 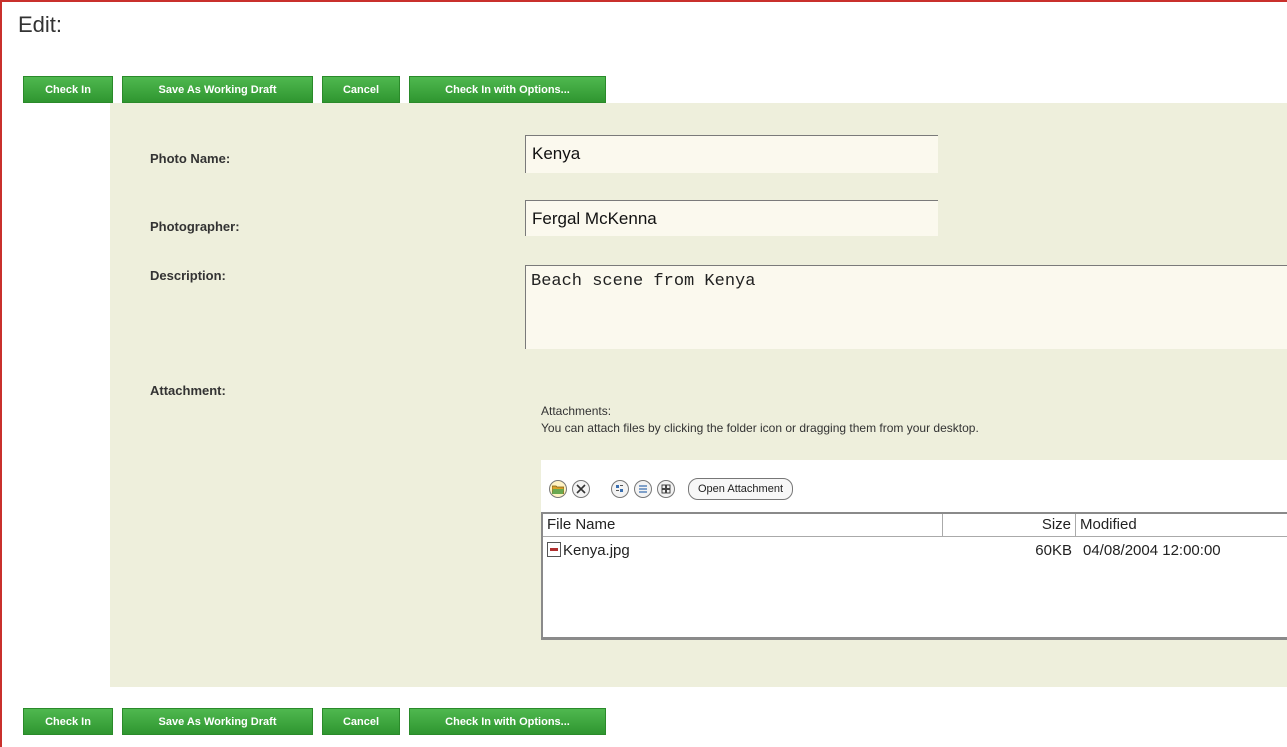 I want to click on file-name: Kenya.jpg, so click(x=596, y=550).